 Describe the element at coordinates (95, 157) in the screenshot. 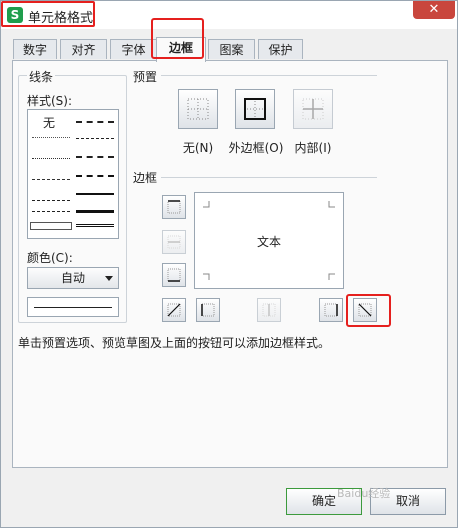

I see `line-style-medium-dash-dot` at that location.